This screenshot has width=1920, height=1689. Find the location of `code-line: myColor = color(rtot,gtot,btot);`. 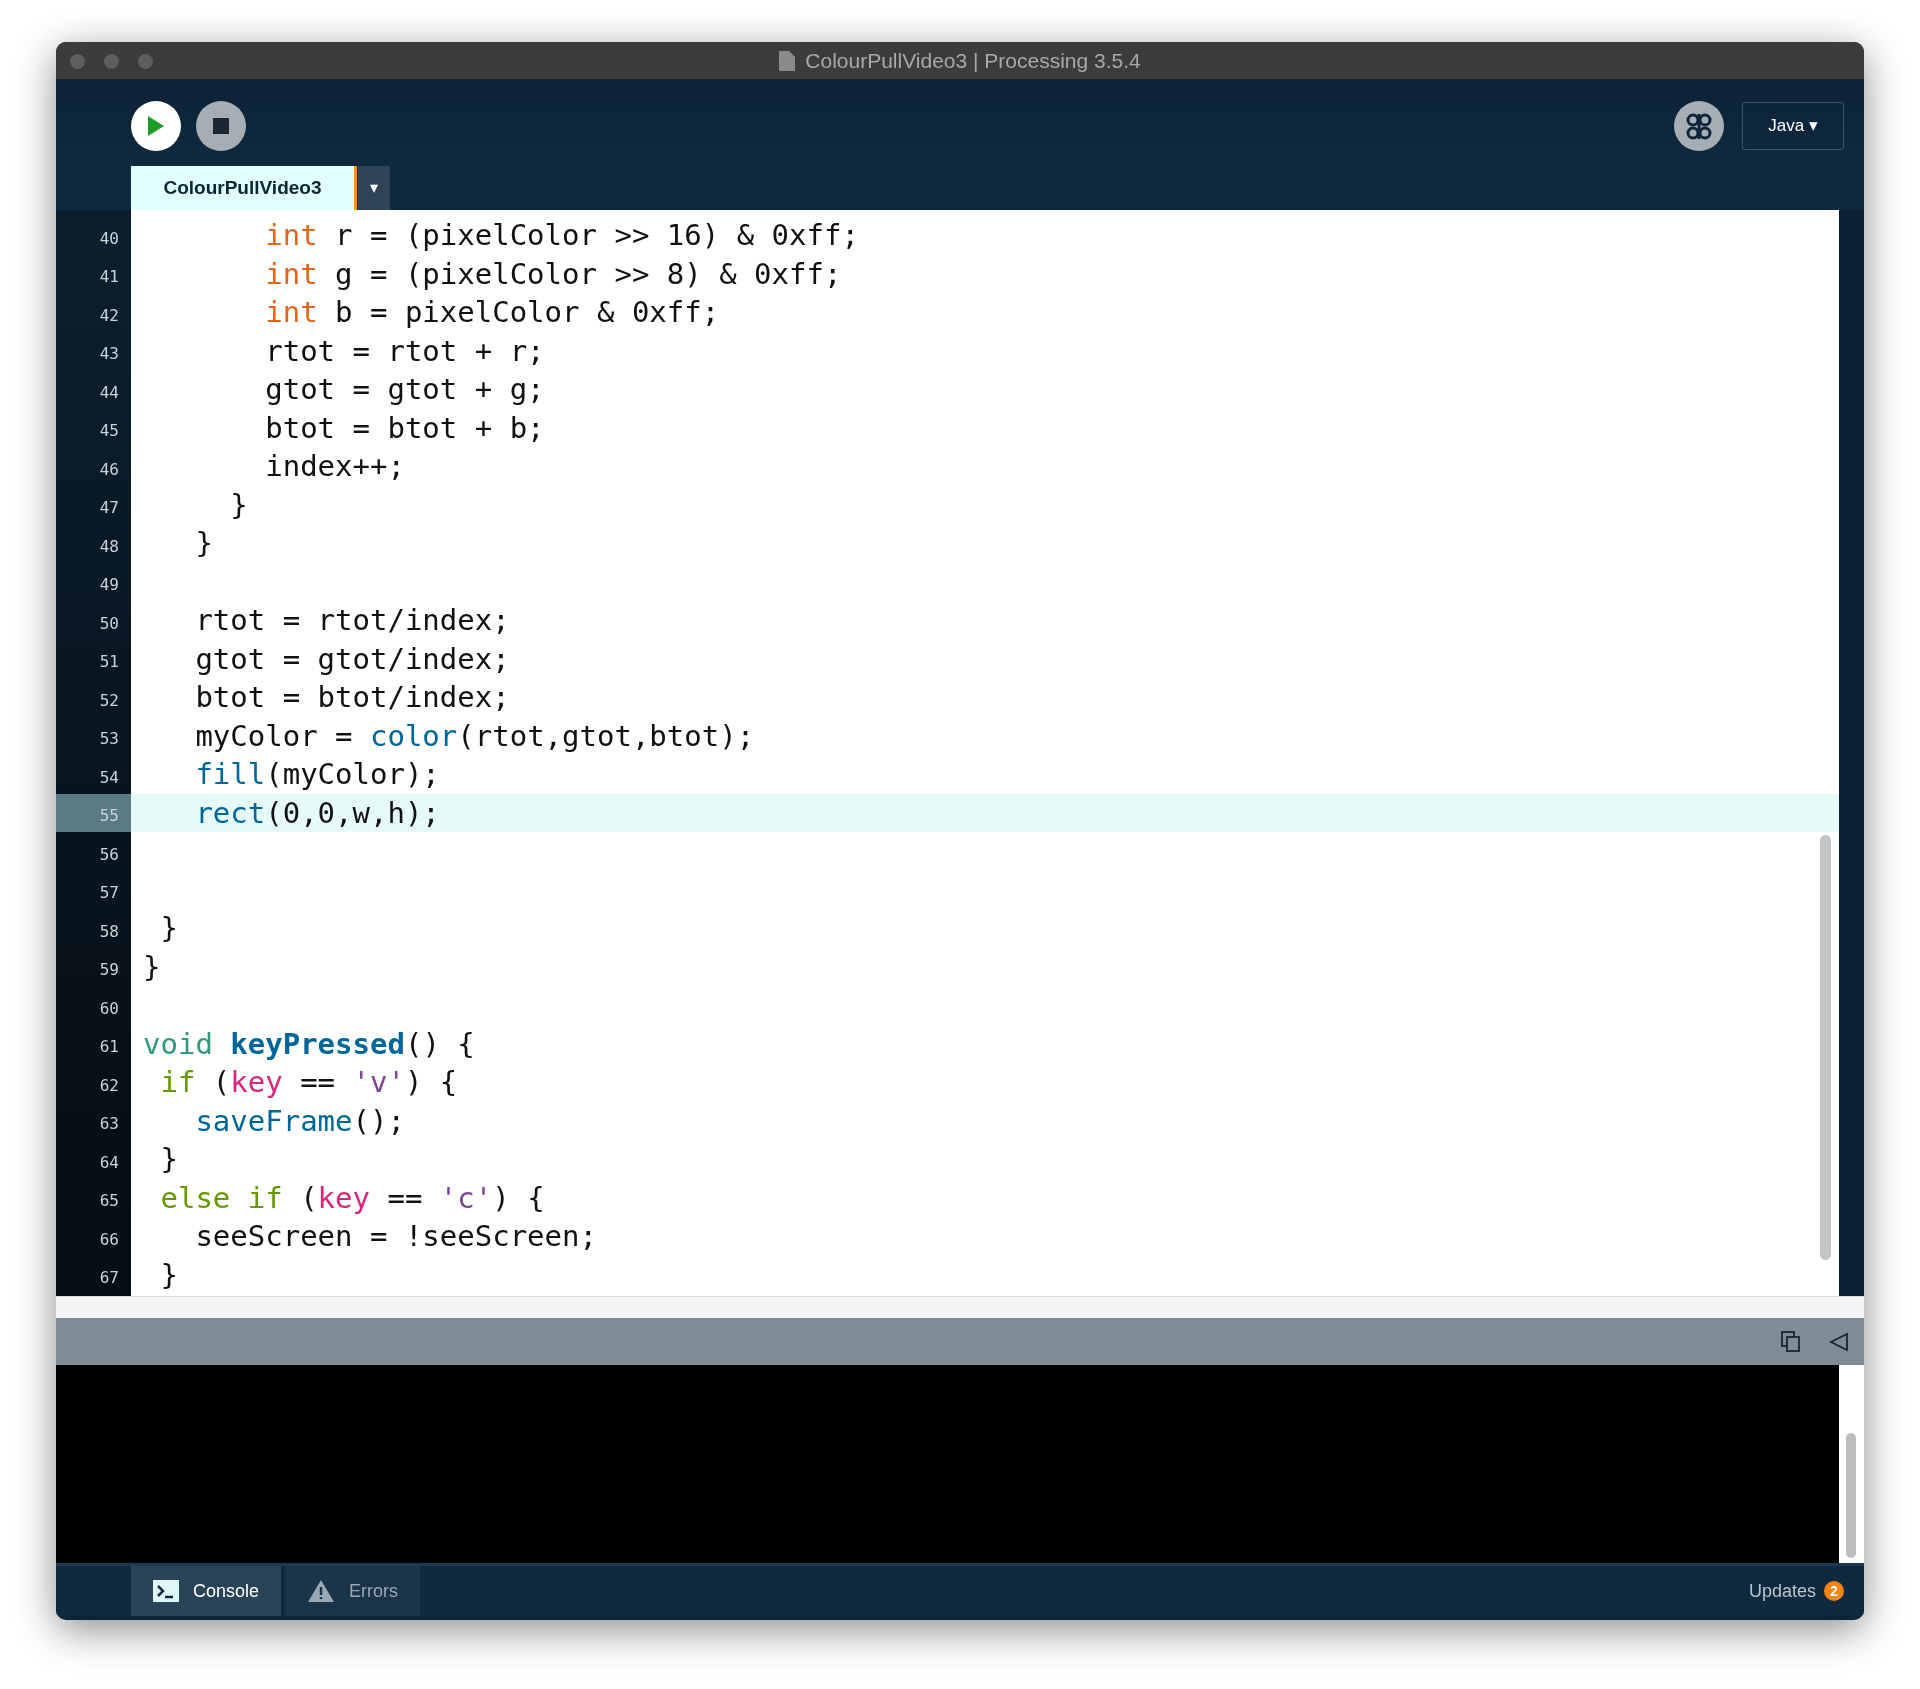

code-line: myColor = color(rtot,gtot,btot); is located at coordinates (474, 735).